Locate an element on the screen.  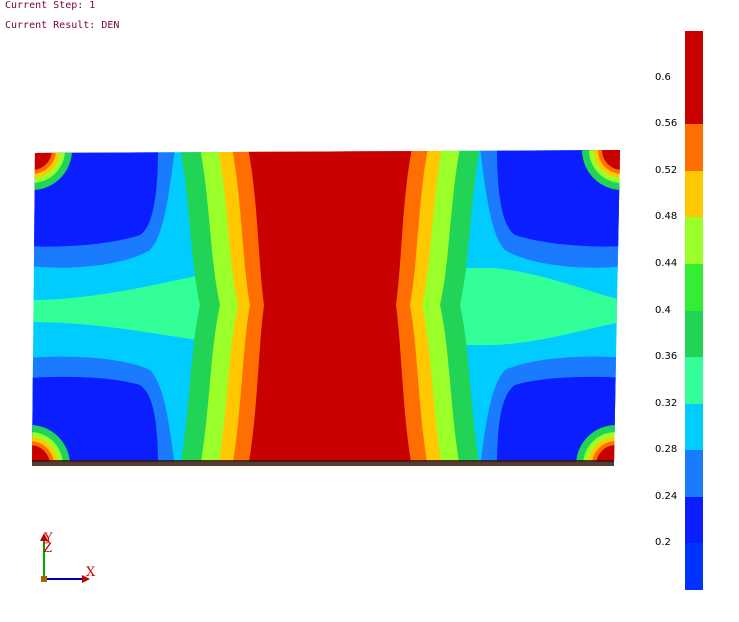
plate-bottom-edge is located at coordinates (323, 463).